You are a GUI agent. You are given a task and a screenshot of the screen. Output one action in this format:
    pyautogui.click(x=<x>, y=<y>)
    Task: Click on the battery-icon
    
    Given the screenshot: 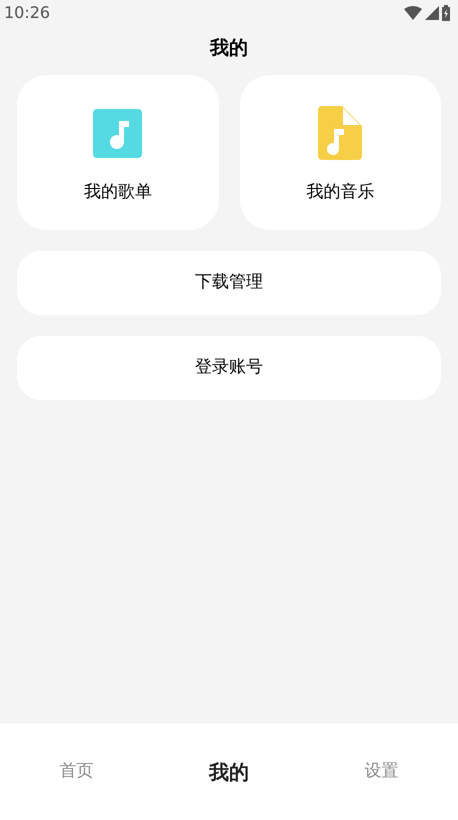 What is the action you would take?
    pyautogui.click(x=446, y=13)
    